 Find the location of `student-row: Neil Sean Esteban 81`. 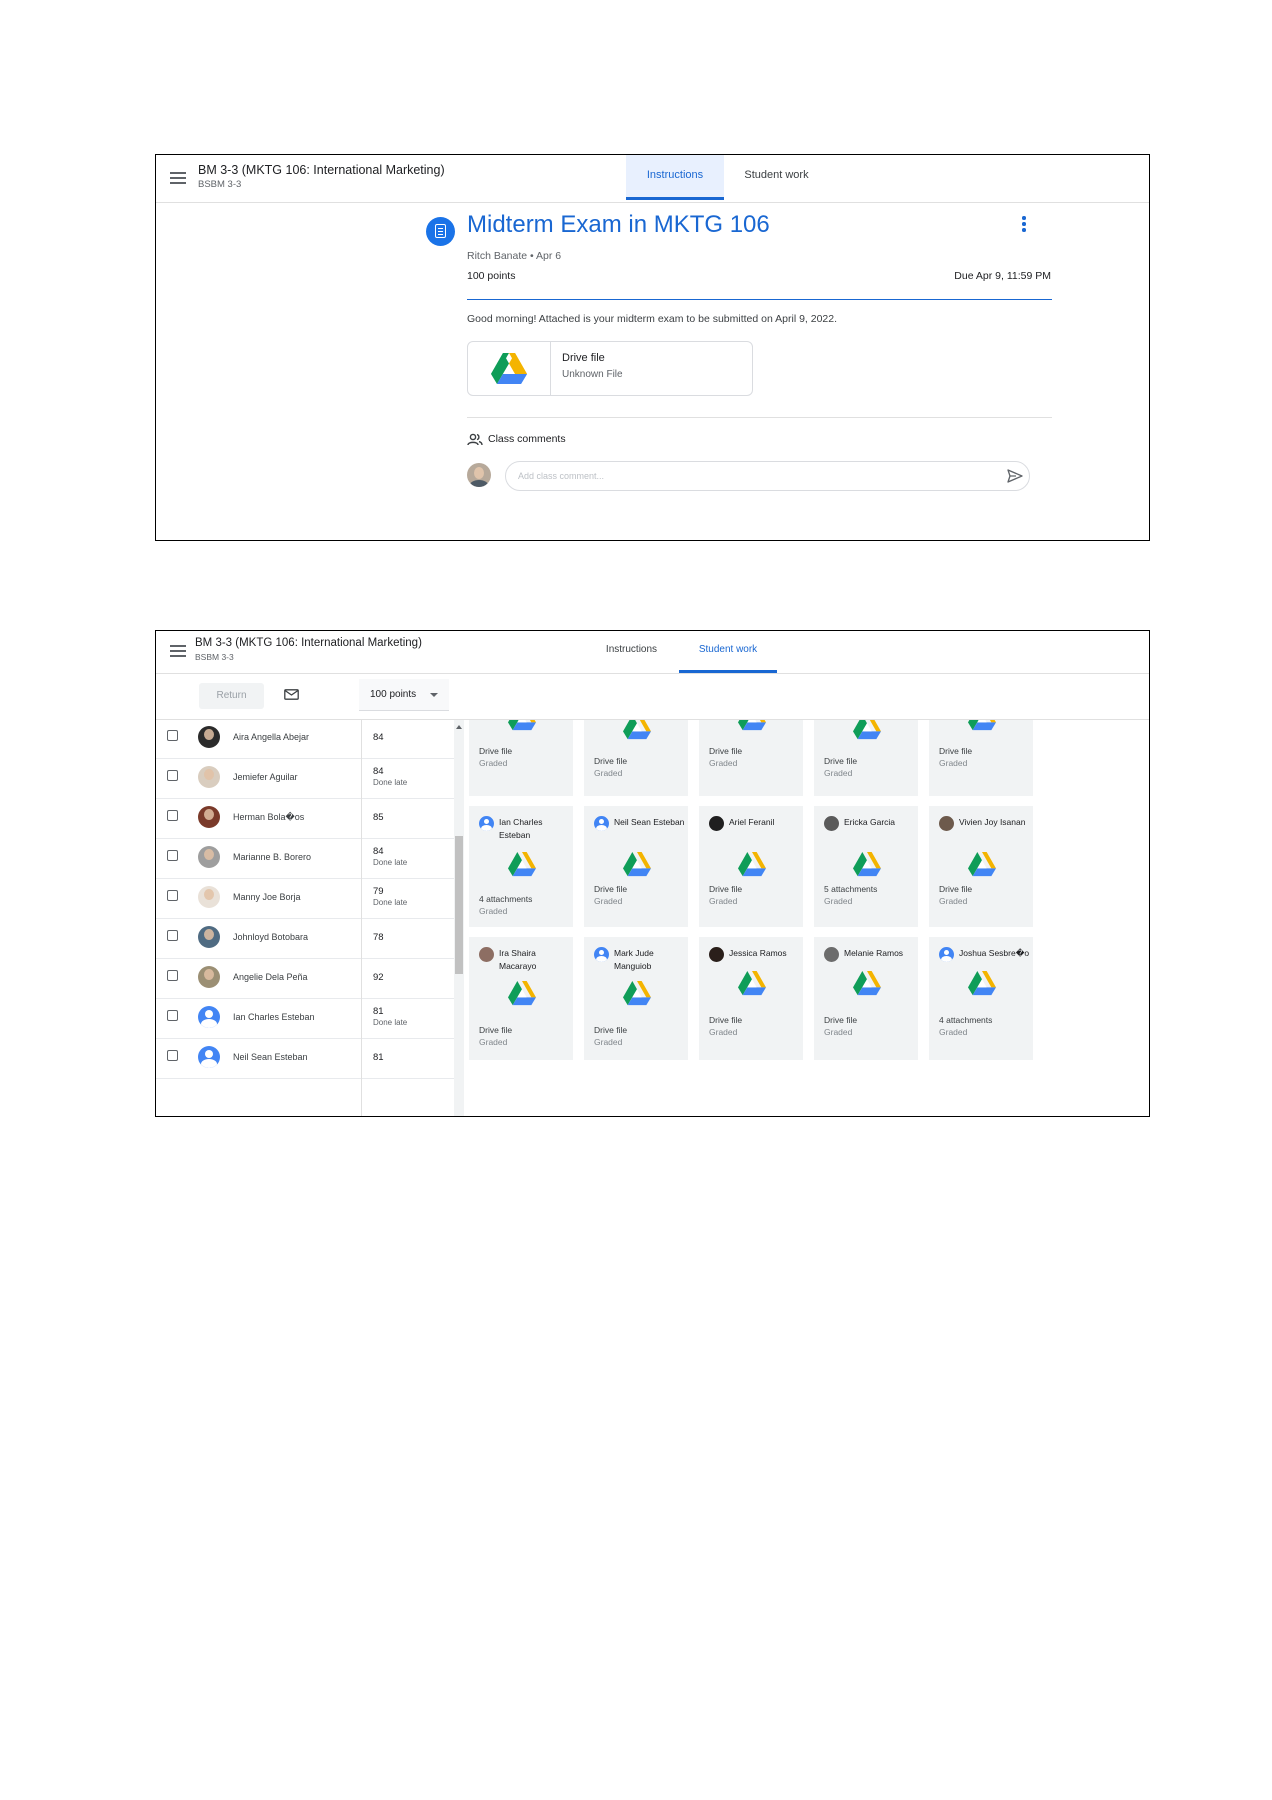

student-row: Neil Sean Esteban 81 is located at coordinates (306, 1058).